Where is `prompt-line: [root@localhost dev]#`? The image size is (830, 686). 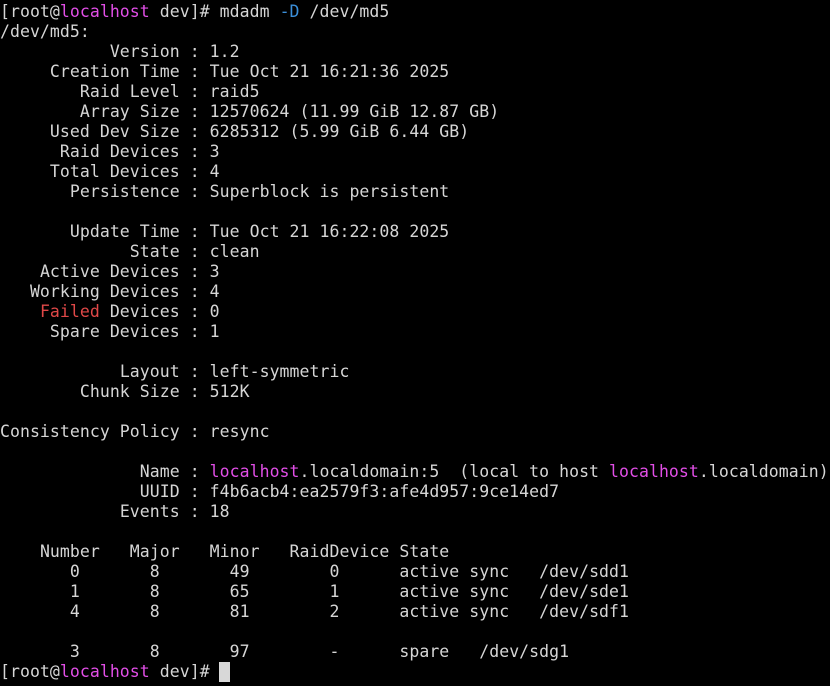 prompt-line: [root@localhost dev]# is located at coordinates (110, 672).